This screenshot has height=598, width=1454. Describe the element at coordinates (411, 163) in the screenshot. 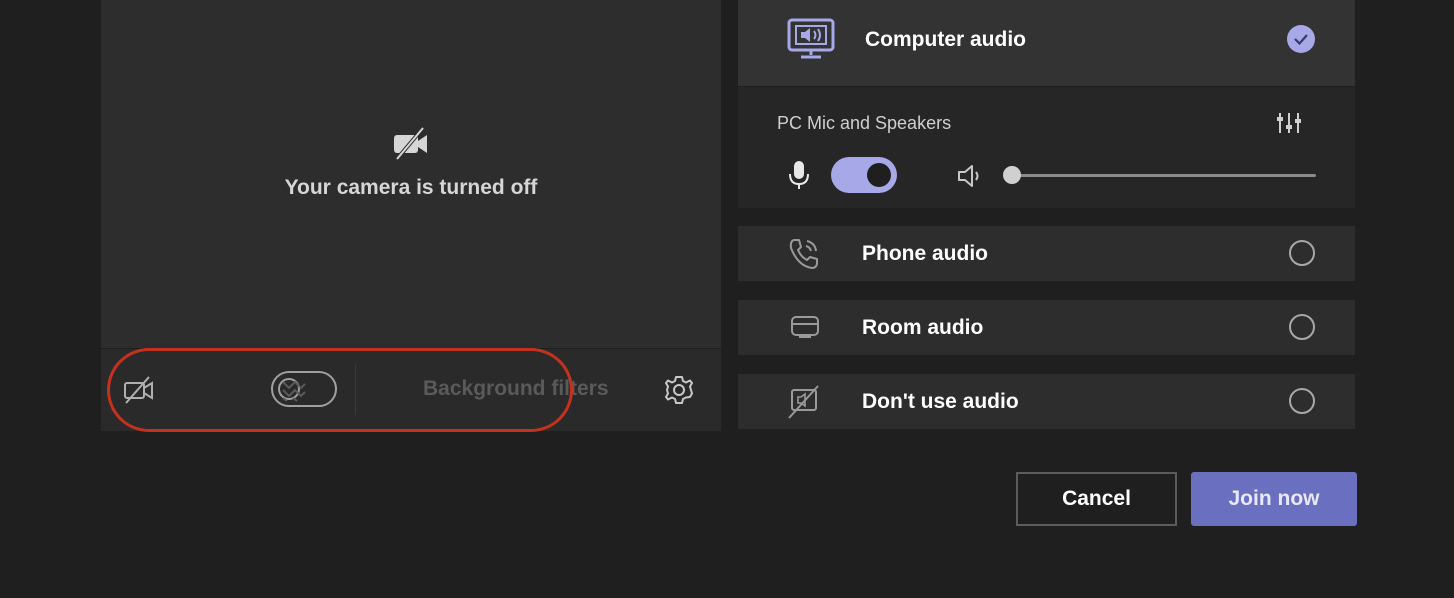

I see `camera-off-placeholder: Your camera is turned off` at that location.